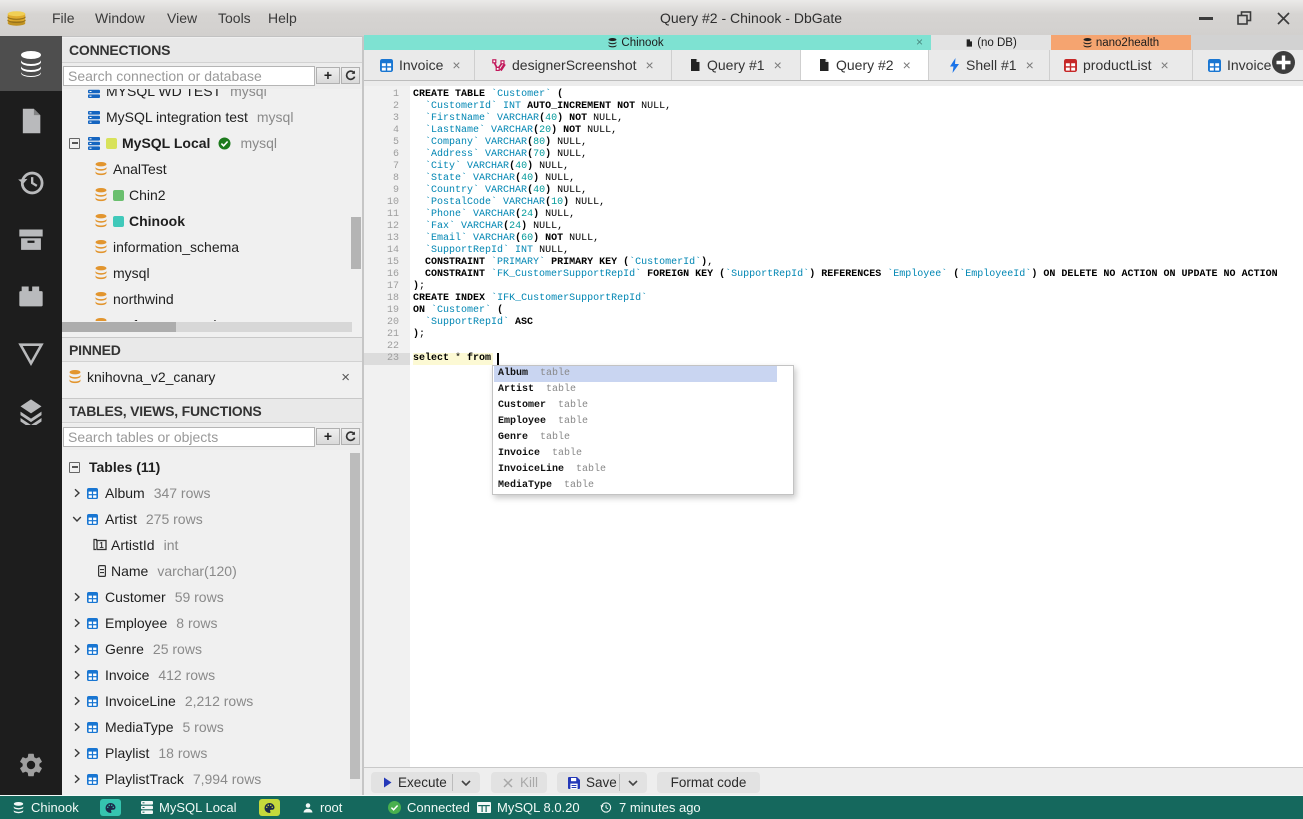 This screenshot has width=1303, height=819. I want to click on svg-text: 1, so click(101, 545).